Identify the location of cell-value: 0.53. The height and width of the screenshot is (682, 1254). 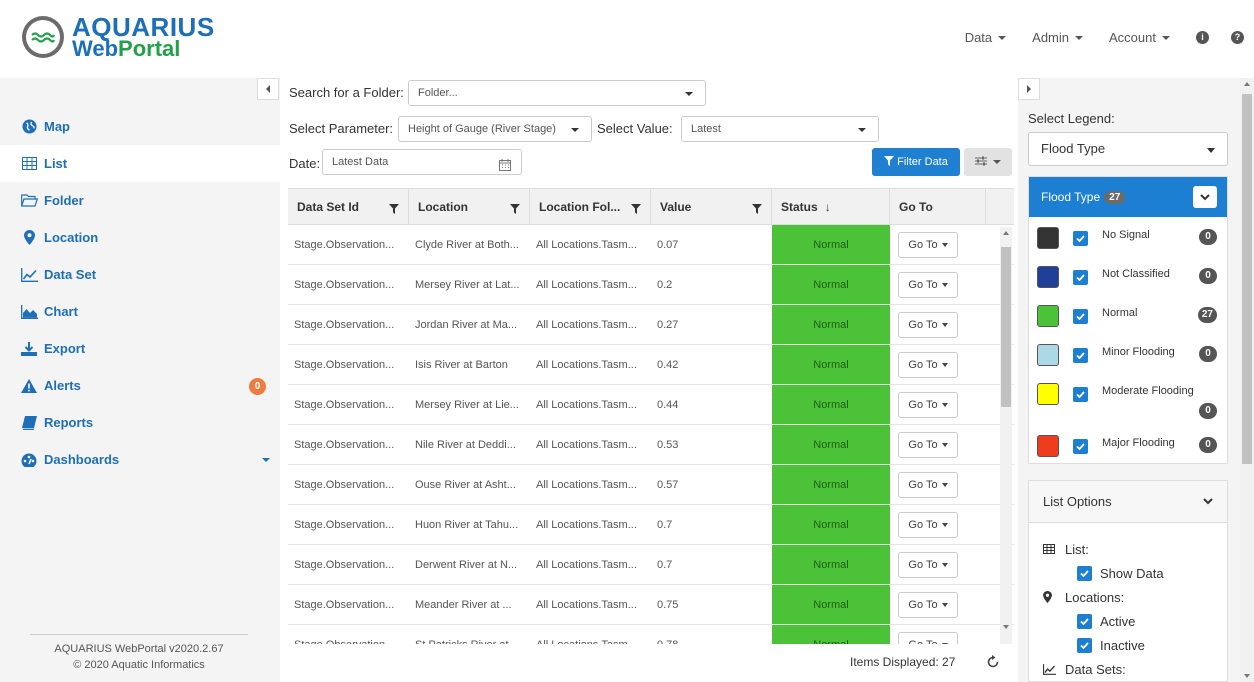
(668, 444).